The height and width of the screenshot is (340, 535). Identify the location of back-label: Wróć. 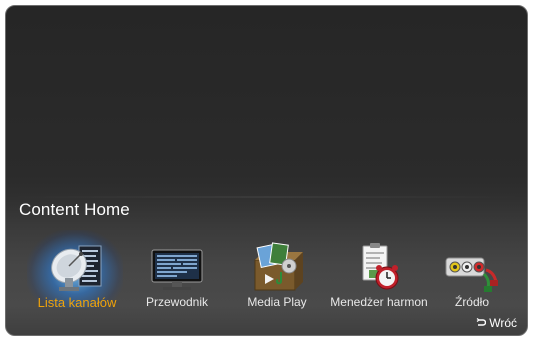
(503, 323).